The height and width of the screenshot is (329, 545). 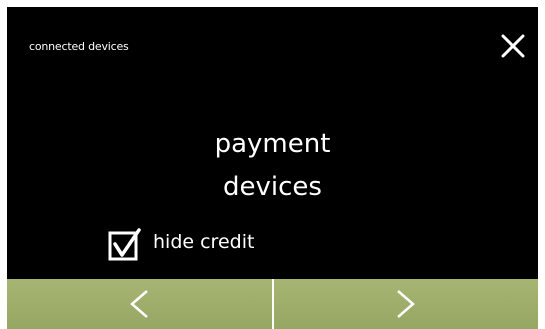 I want to click on chevron-left-icon, so click(x=139, y=304).